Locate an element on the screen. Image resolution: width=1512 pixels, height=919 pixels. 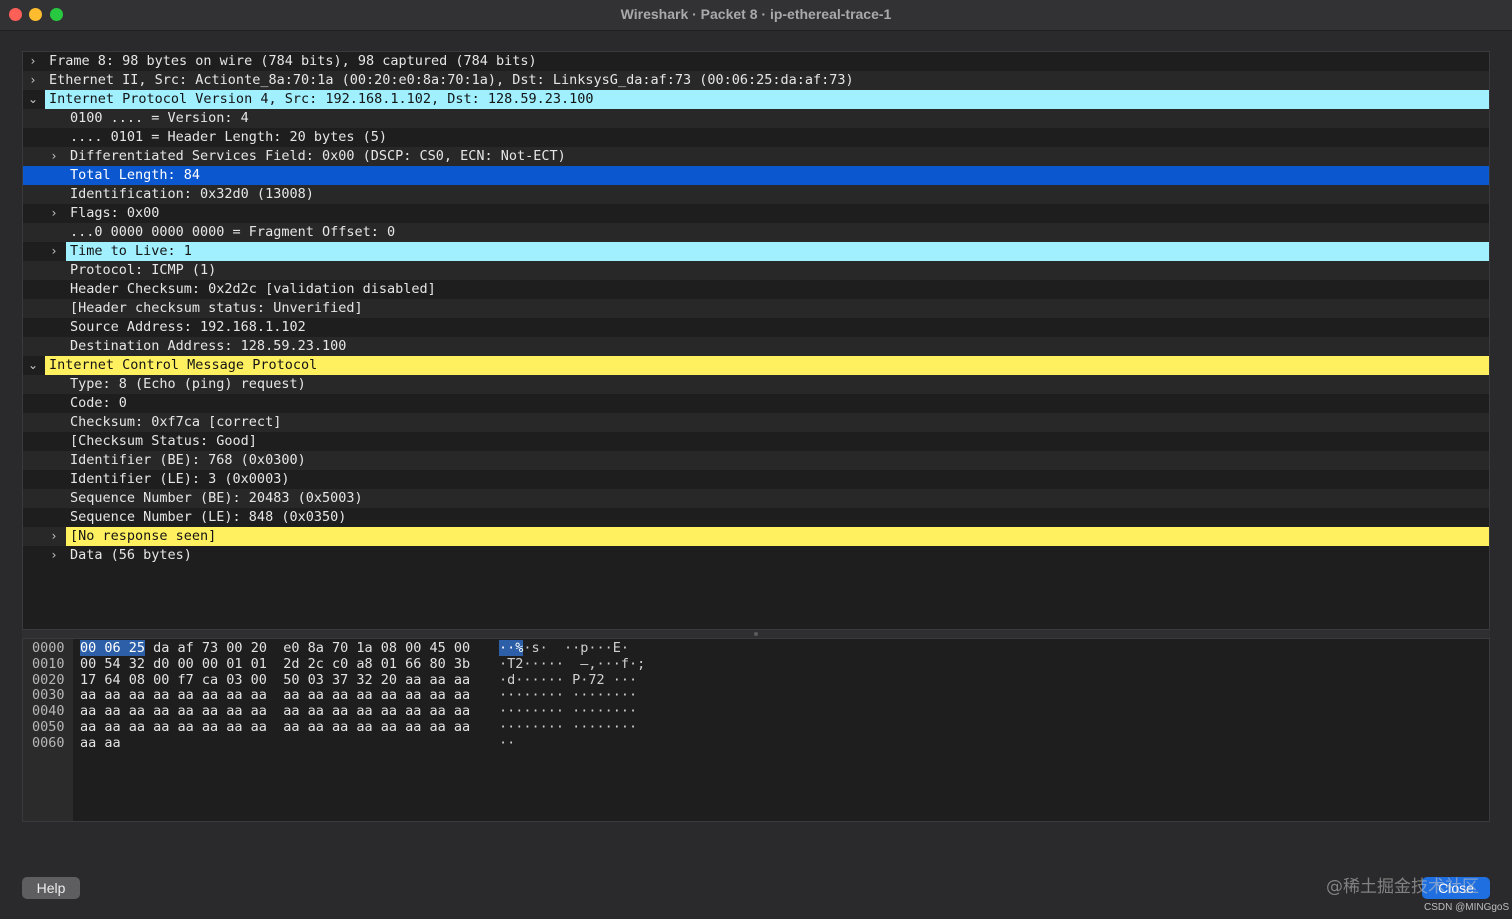
tree-row: [Header checksum status: Unverified] is located at coordinates (756, 308).